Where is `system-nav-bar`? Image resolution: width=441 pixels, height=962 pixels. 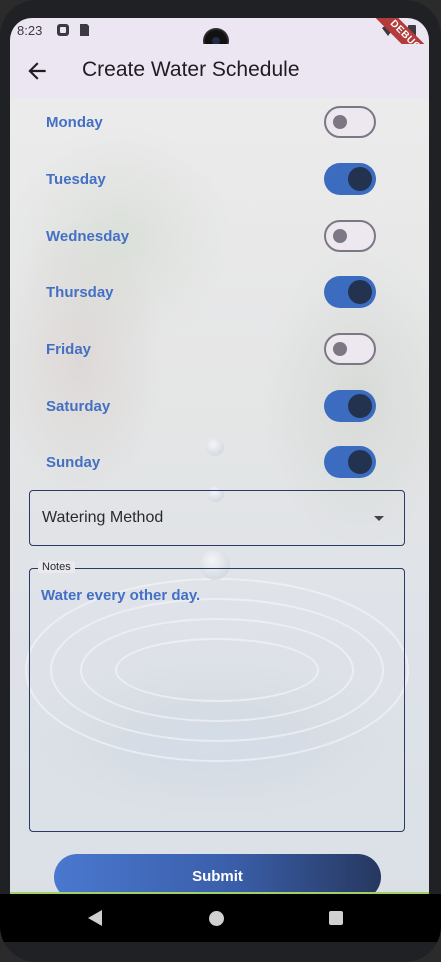 system-nav-bar is located at coordinates (220, 918).